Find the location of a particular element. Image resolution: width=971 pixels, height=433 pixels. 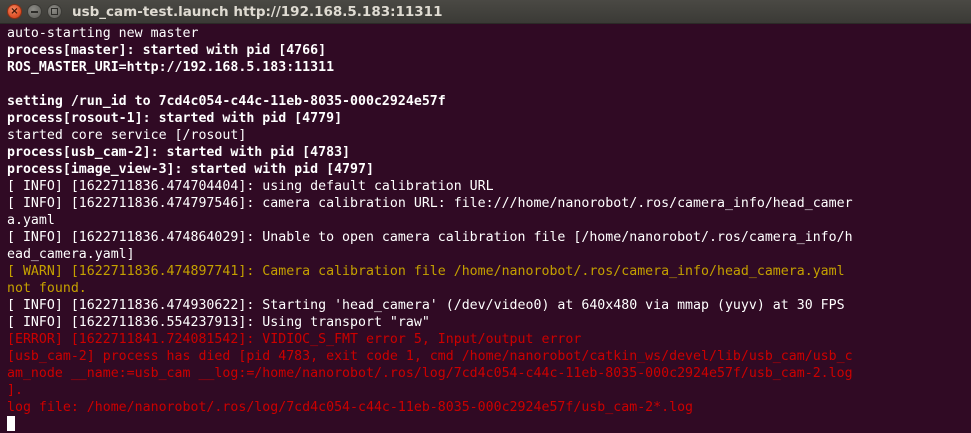

terminal-line: auto-starting new master is located at coordinates (103, 33).